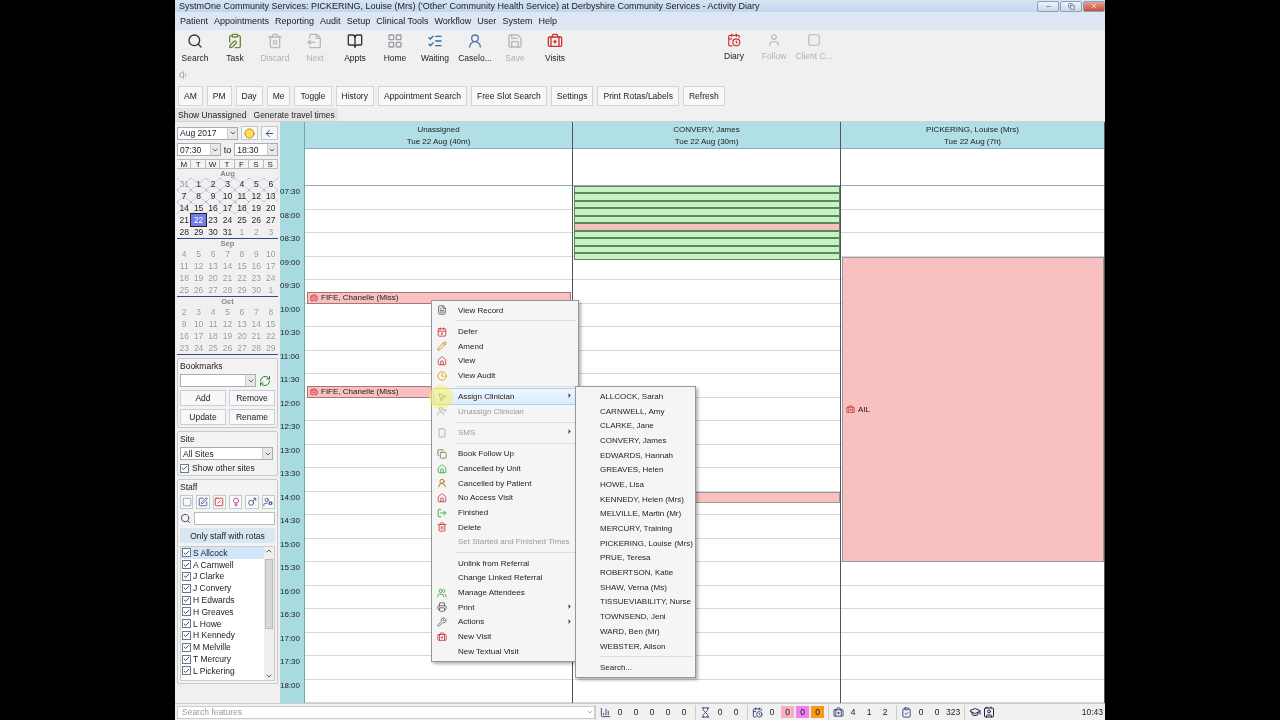 This screenshot has height=720, width=1280. Describe the element at coordinates (219, 96) in the screenshot. I see `pm-button: PM` at that location.